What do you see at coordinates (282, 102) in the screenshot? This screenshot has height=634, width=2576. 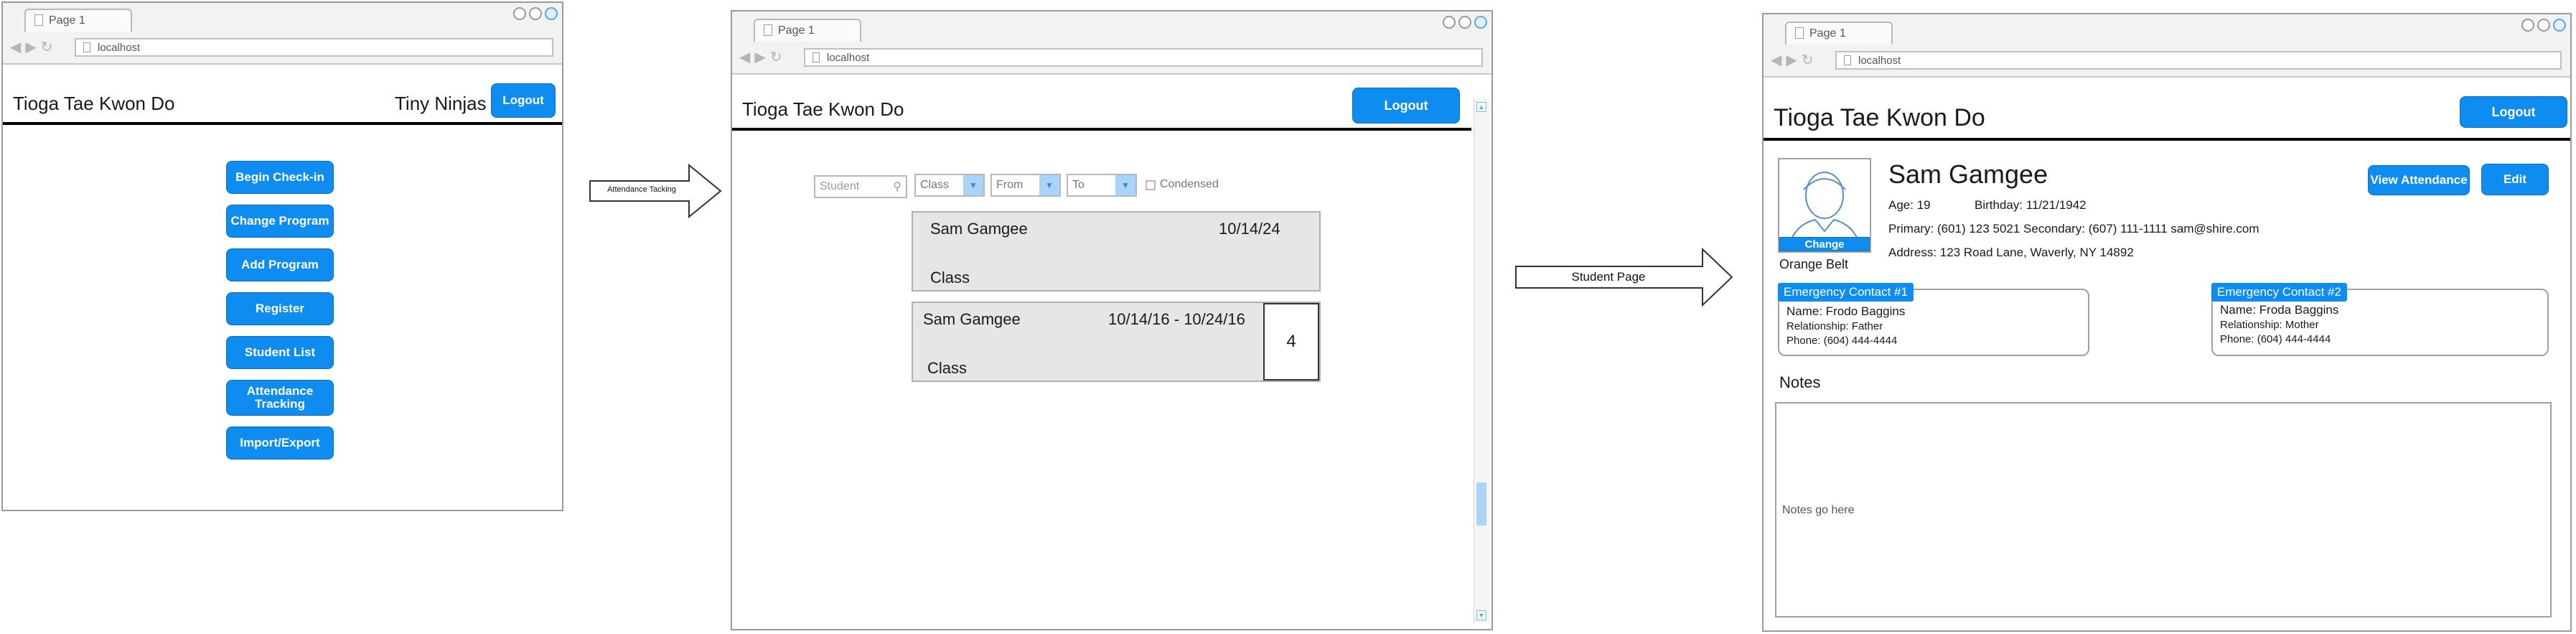 I see `app-header: Tioga Tae Kwon Do Tiny Ninjas Logout` at bounding box center [282, 102].